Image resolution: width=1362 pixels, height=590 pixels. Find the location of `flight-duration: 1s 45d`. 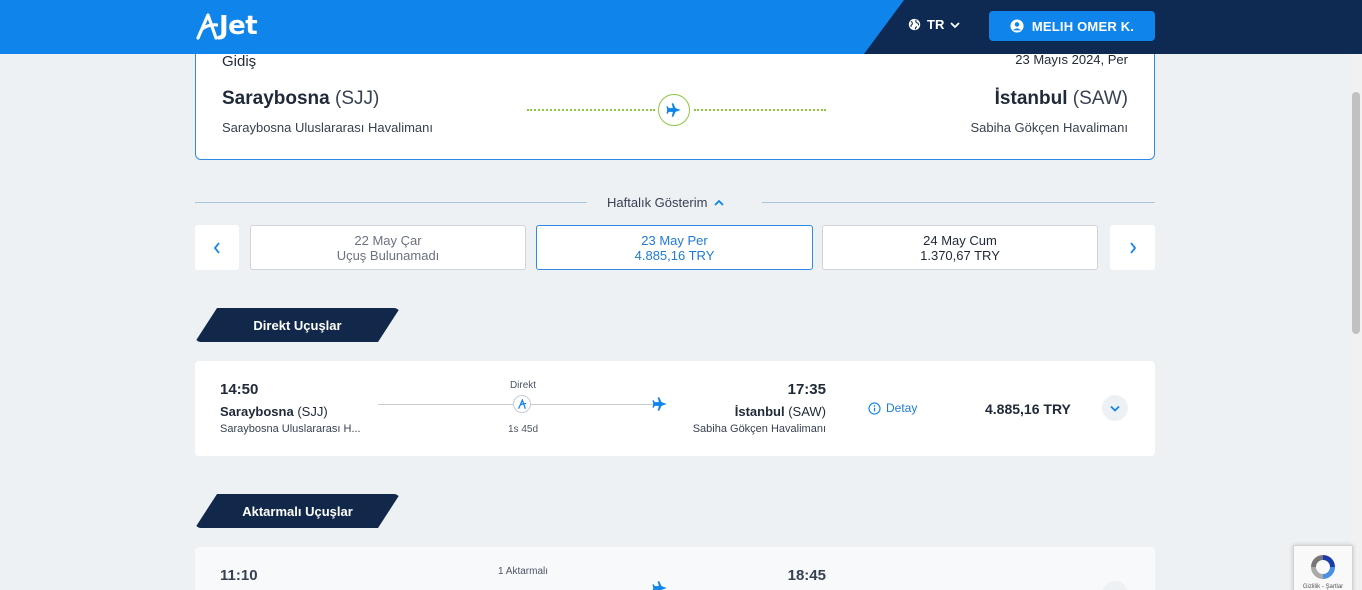

flight-duration: 1s 45d is located at coordinates (523, 429).